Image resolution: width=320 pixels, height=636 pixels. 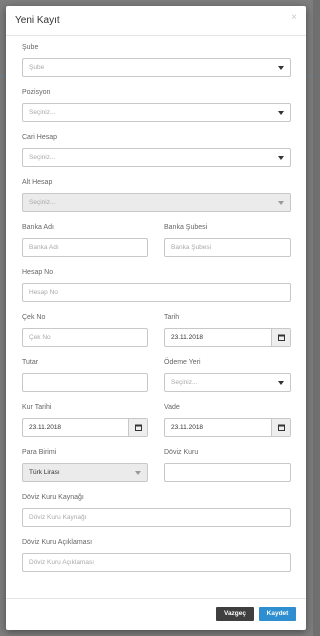 I want to click on banka-subesi-input: Banka Şubesi, so click(x=227, y=247).